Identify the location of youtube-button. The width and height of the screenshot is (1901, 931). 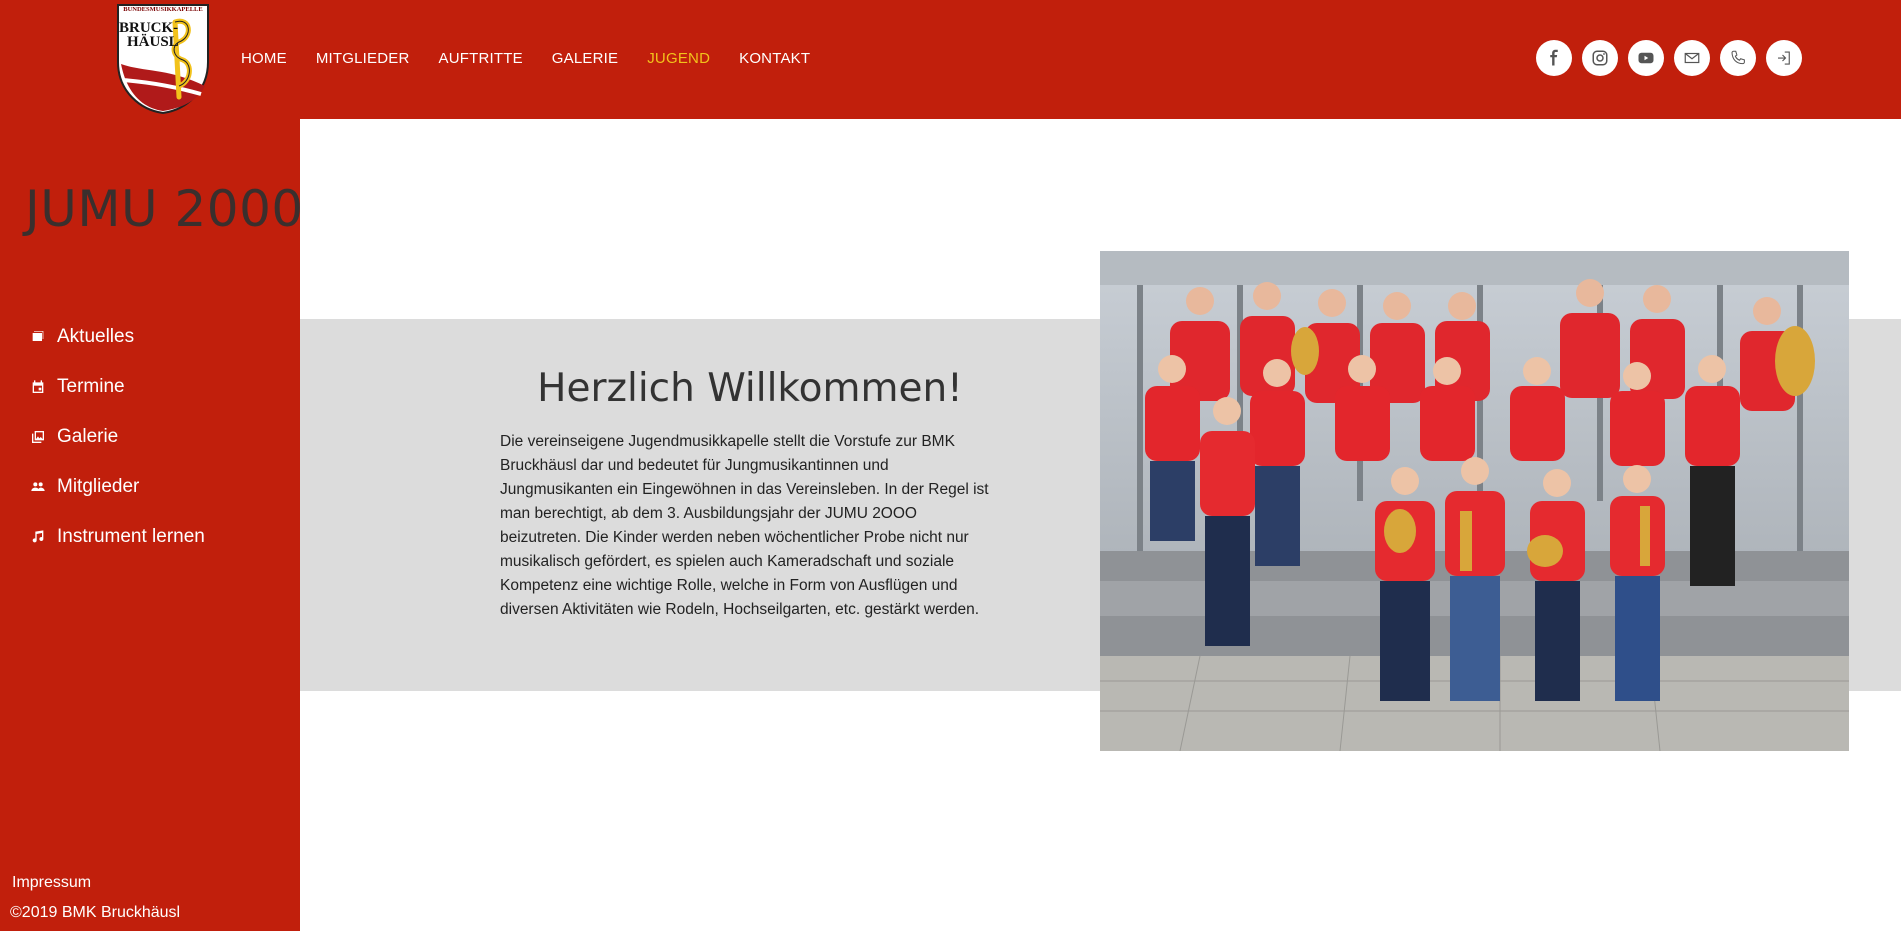
(1646, 58).